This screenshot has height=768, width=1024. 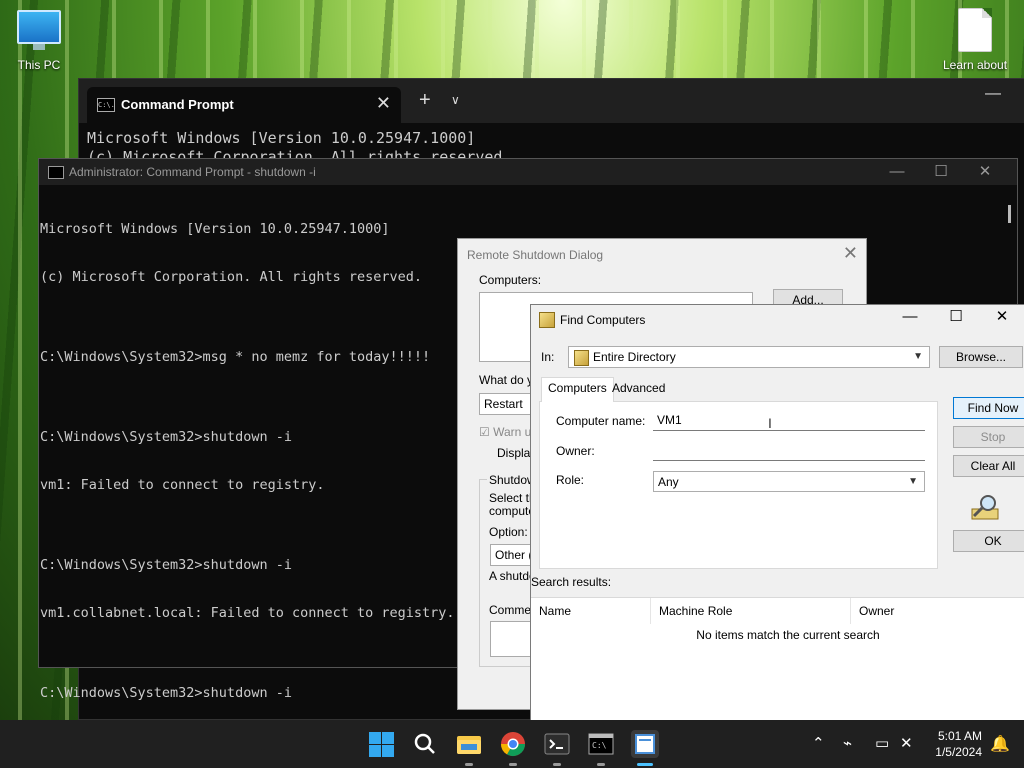 What do you see at coordinates (244, 105) in the screenshot?
I see `tab-command-prompt: C:\. Command Prompt ✕` at bounding box center [244, 105].